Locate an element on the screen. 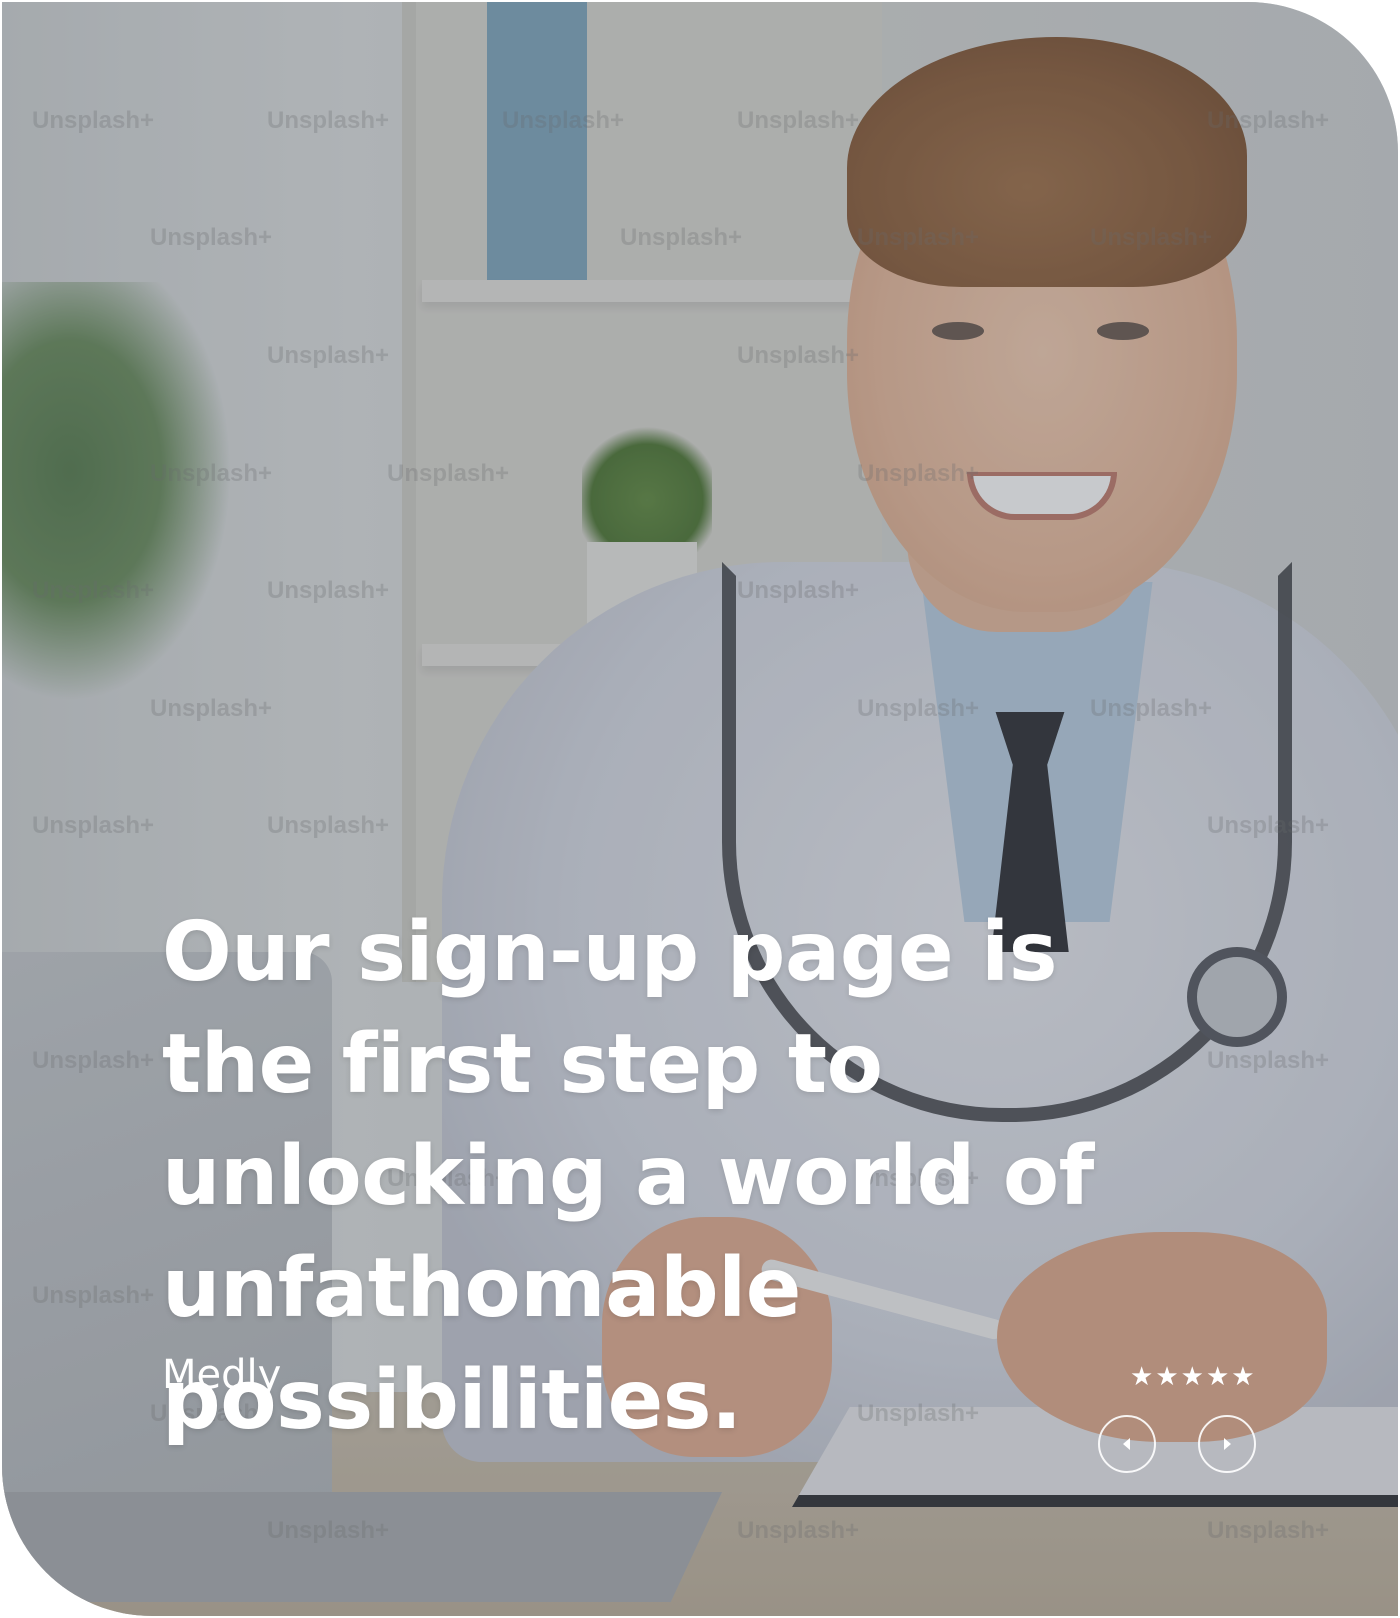 The height and width of the screenshot is (1618, 1400). next-testimonial-button is located at coordinates (1227, 1444).